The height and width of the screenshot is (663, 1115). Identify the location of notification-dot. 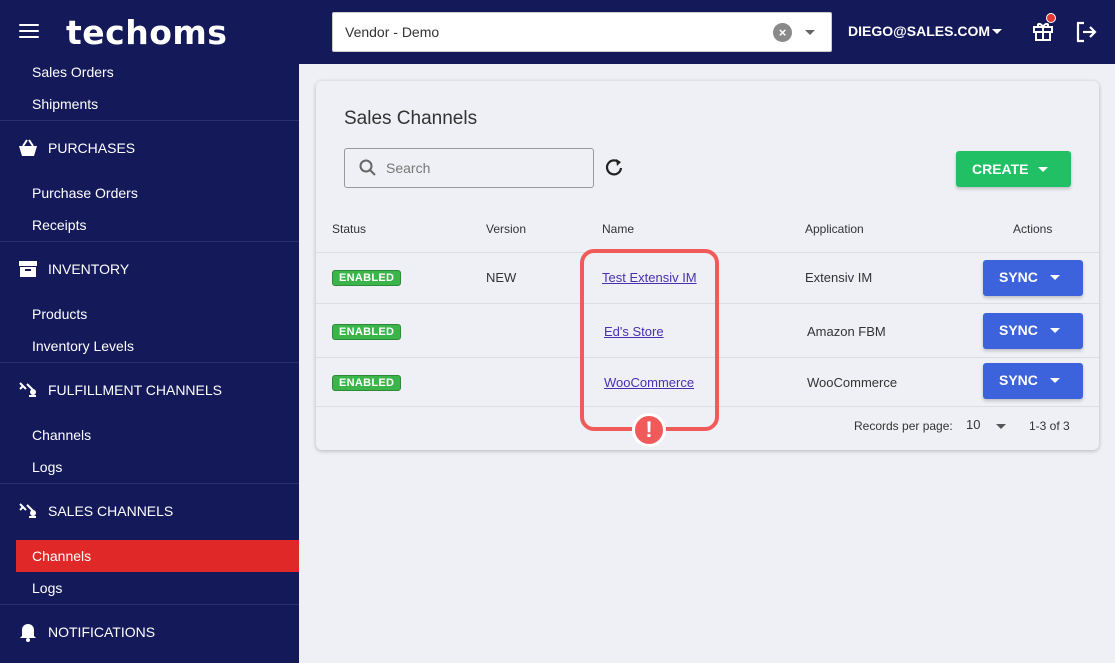
(1051, 18).